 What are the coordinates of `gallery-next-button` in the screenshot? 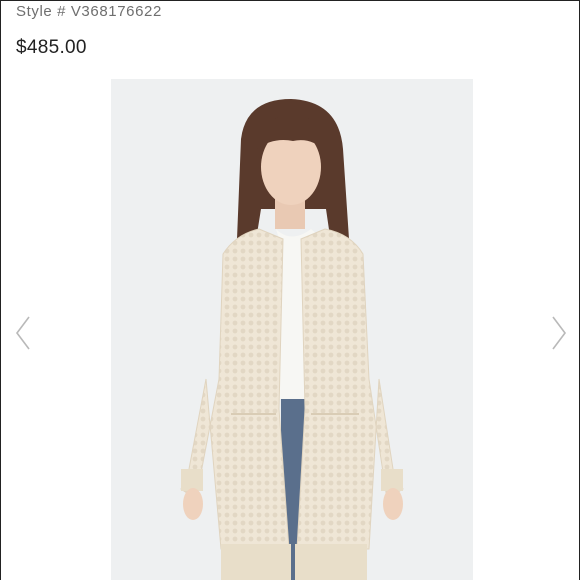 It's located at (558, 333).